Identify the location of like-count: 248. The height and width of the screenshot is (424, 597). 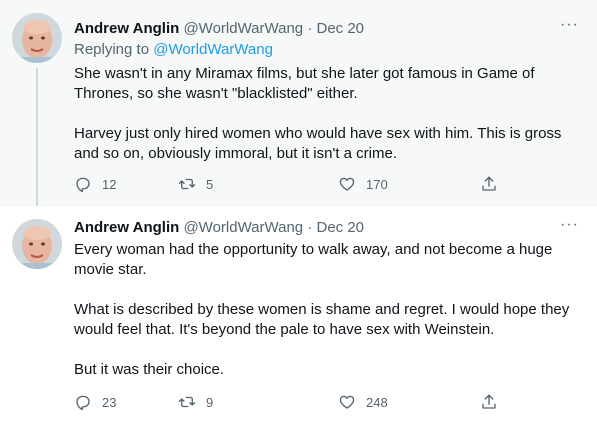
(377, 402).